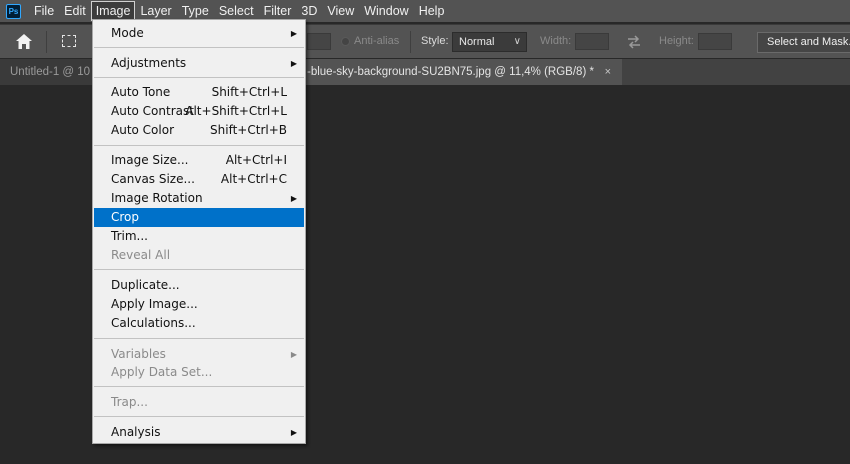  I want to click on menu-layer: Layer, so click(155, 11).